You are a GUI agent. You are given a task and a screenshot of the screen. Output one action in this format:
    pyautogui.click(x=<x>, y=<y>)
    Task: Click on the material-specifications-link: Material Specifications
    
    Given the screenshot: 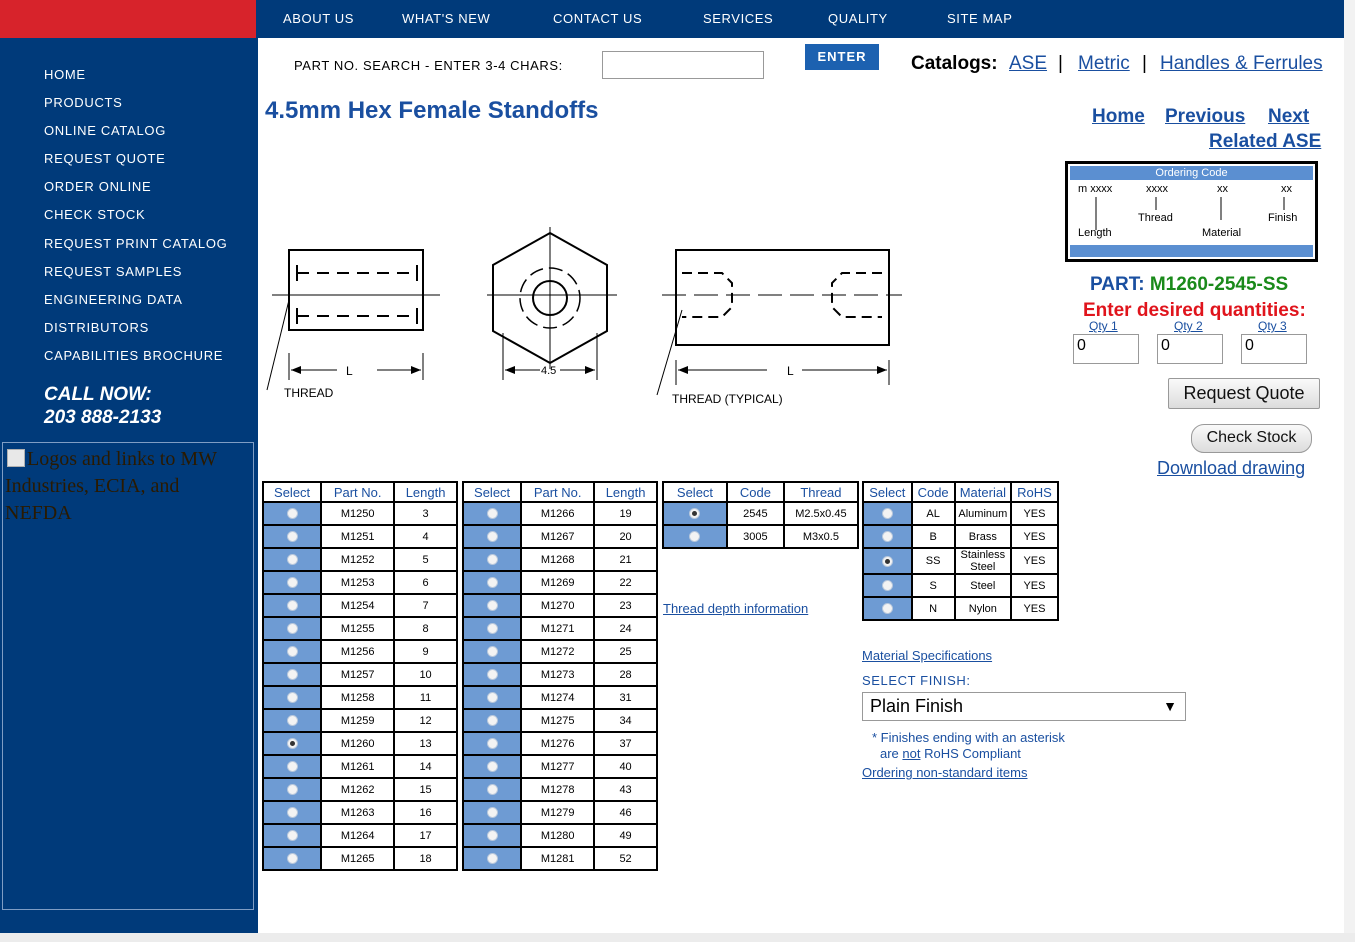 What is the action you would take?
    pyautogui.click(x=927, y=655)
    